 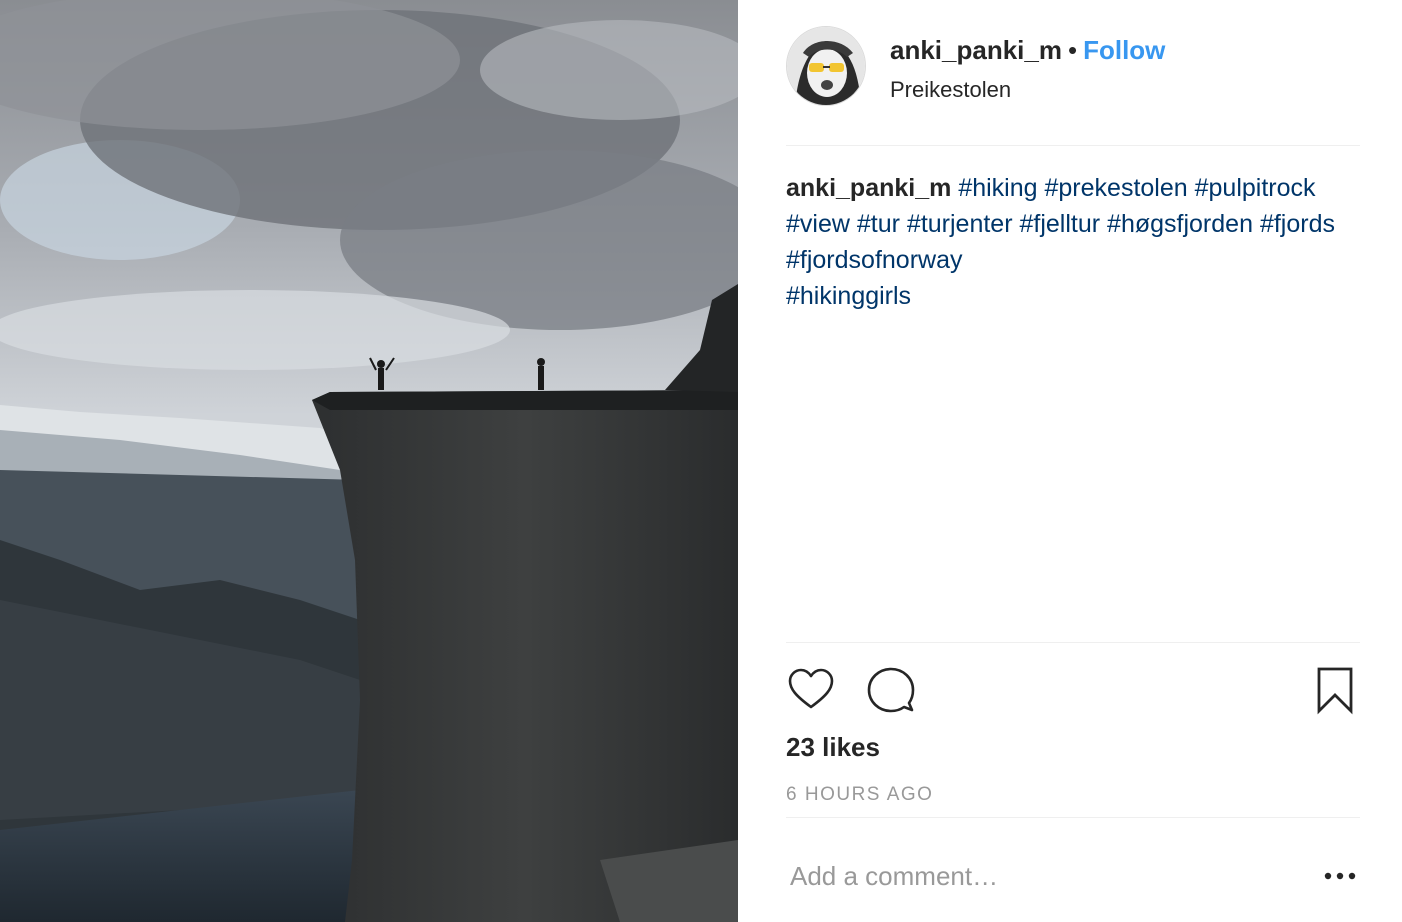 What do you see at coordinates (960, 224) in the screenshot?
I see `hashtag: #turjenter` at bounding box center [960, 224].